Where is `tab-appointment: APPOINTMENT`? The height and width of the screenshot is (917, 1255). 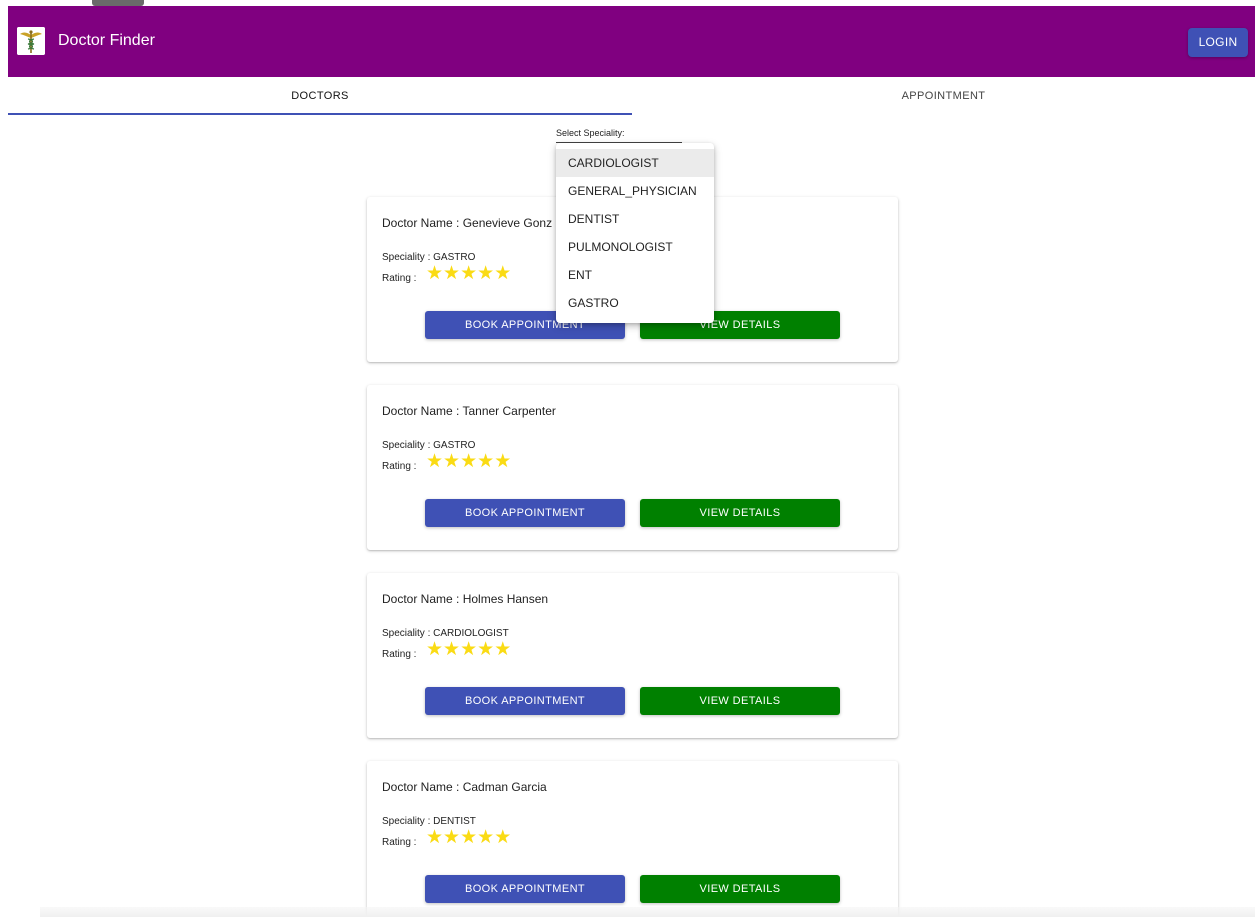
tab-appointment: APPOINTMENT is located at coordinates (943, 96).